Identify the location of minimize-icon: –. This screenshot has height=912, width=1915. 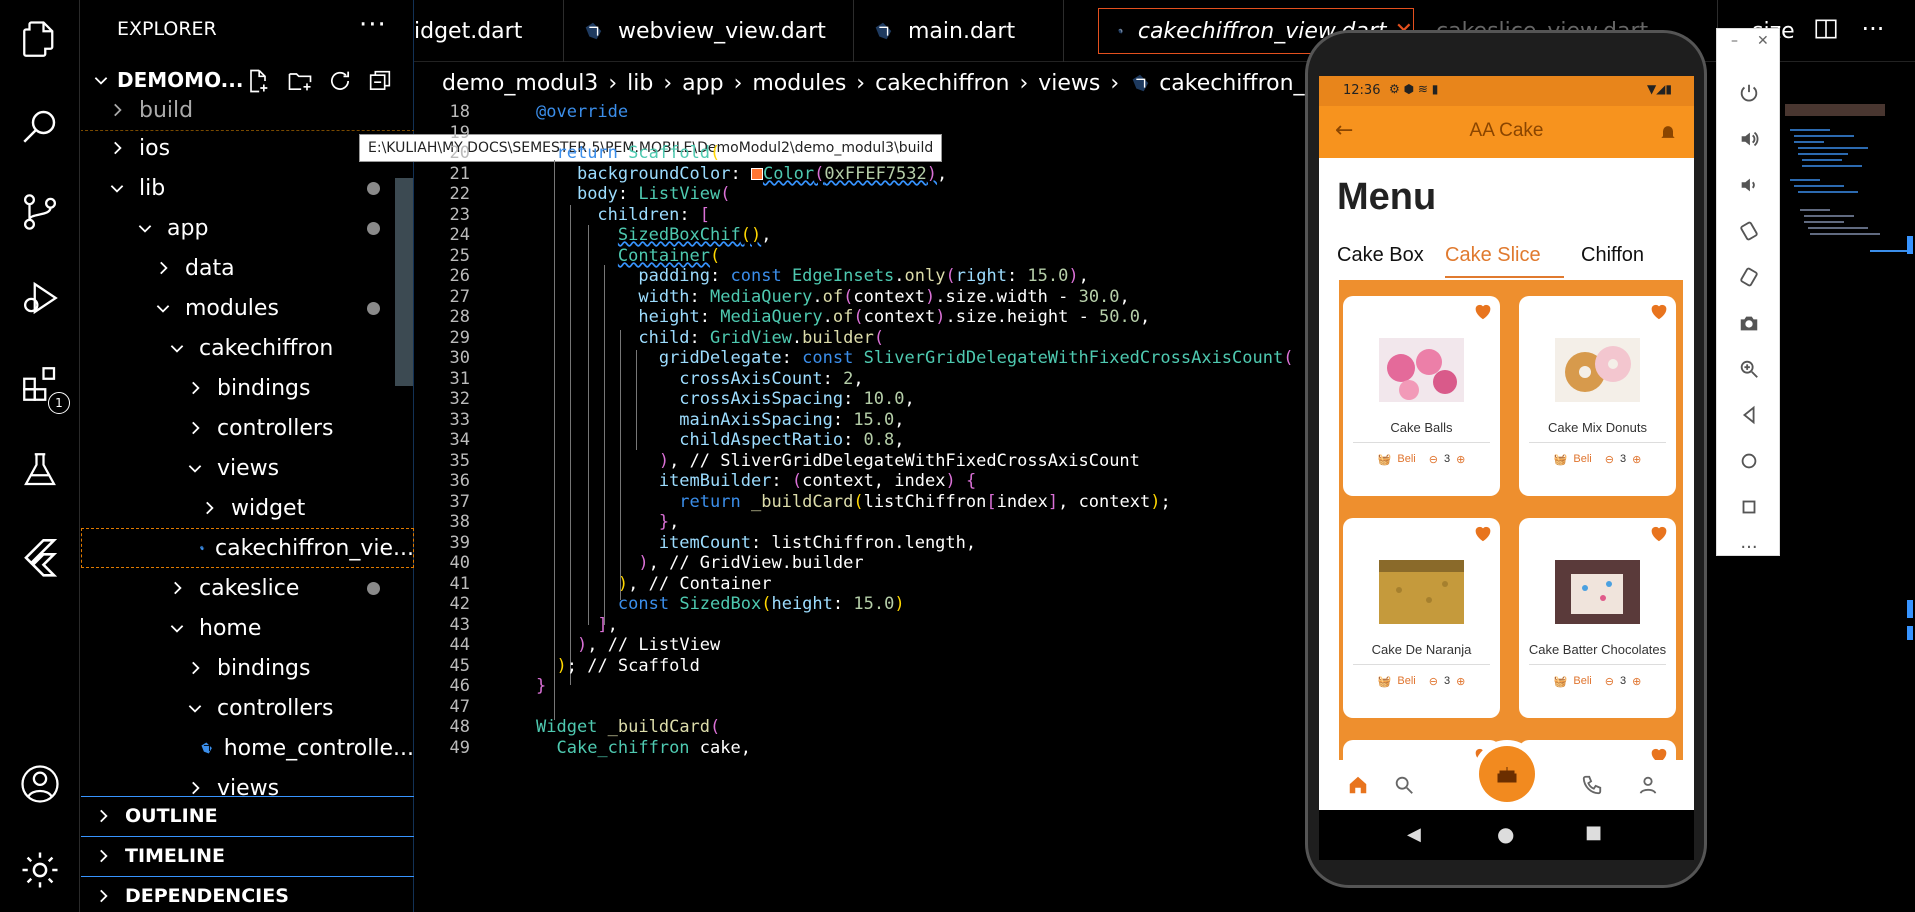
(1734, 41).